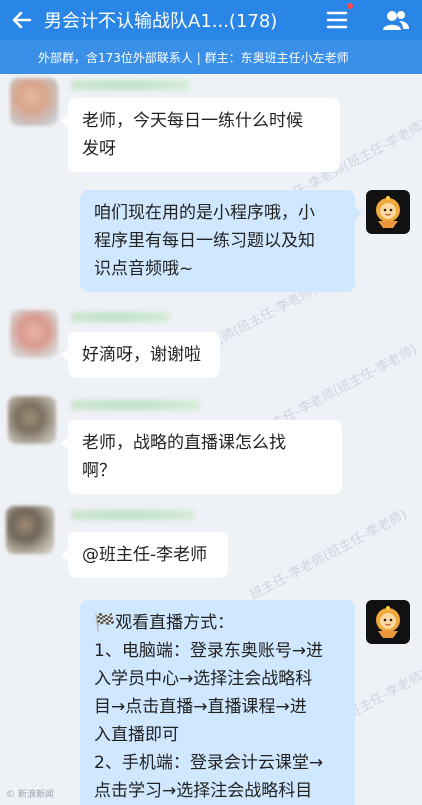 The height and width of the screenshot is (805, 422). I want to click on message-line: 发呀, so click(99, 149).